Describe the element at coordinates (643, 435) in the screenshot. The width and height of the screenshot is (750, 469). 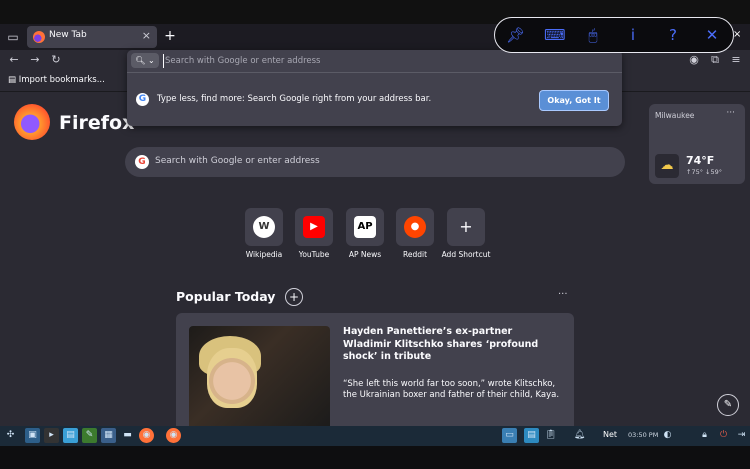
I see `clock: 03:50 PM` at that location.